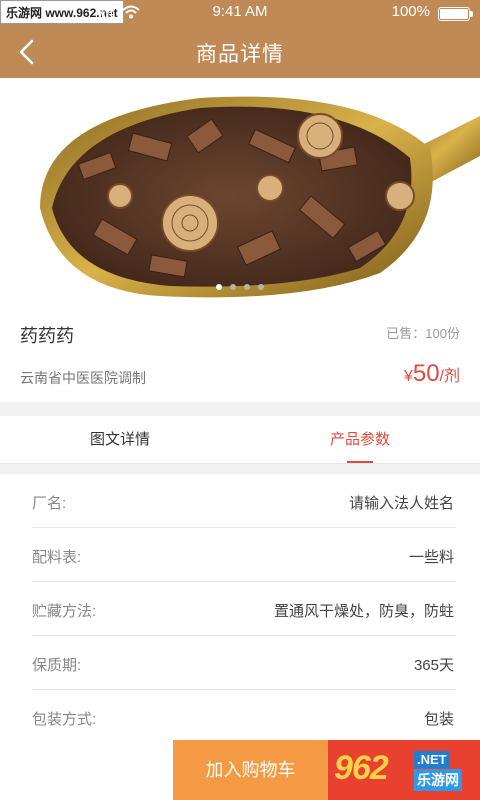 Image resolution: width=480 pixels, height=800 pixels. What do you see at coordinates (455, 14) in the screenshot?
I see `battery-icon` at bounding box center [455, 14].